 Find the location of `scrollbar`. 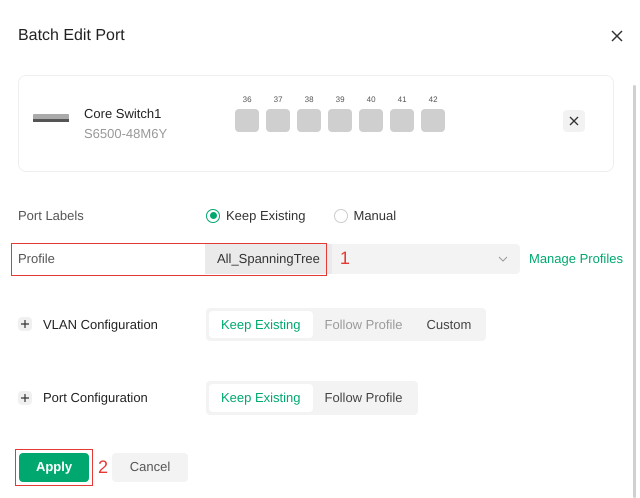

scrollbar is located at coordinates (634, 291).